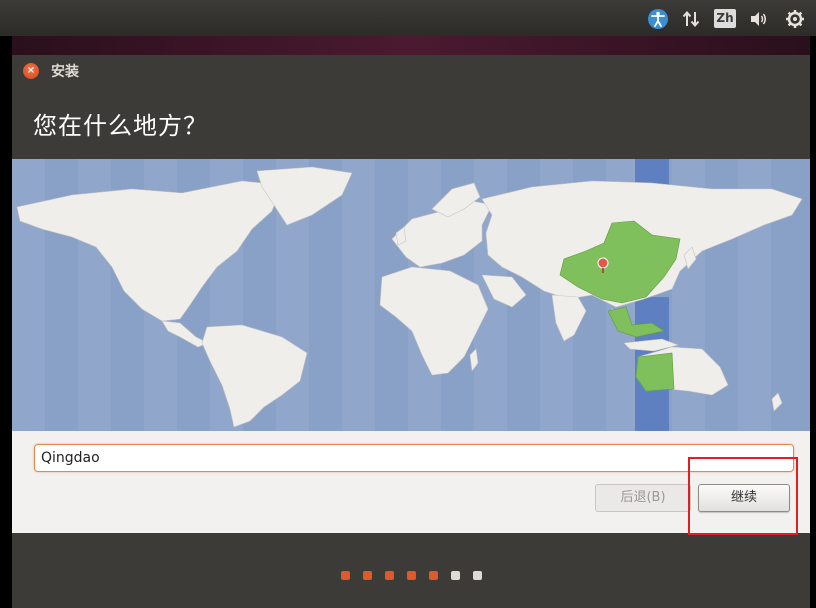  What do you see at coordinates (658, 19) in the screenshot?
I see `accessibility-icon` at bounding box center [658, 19].